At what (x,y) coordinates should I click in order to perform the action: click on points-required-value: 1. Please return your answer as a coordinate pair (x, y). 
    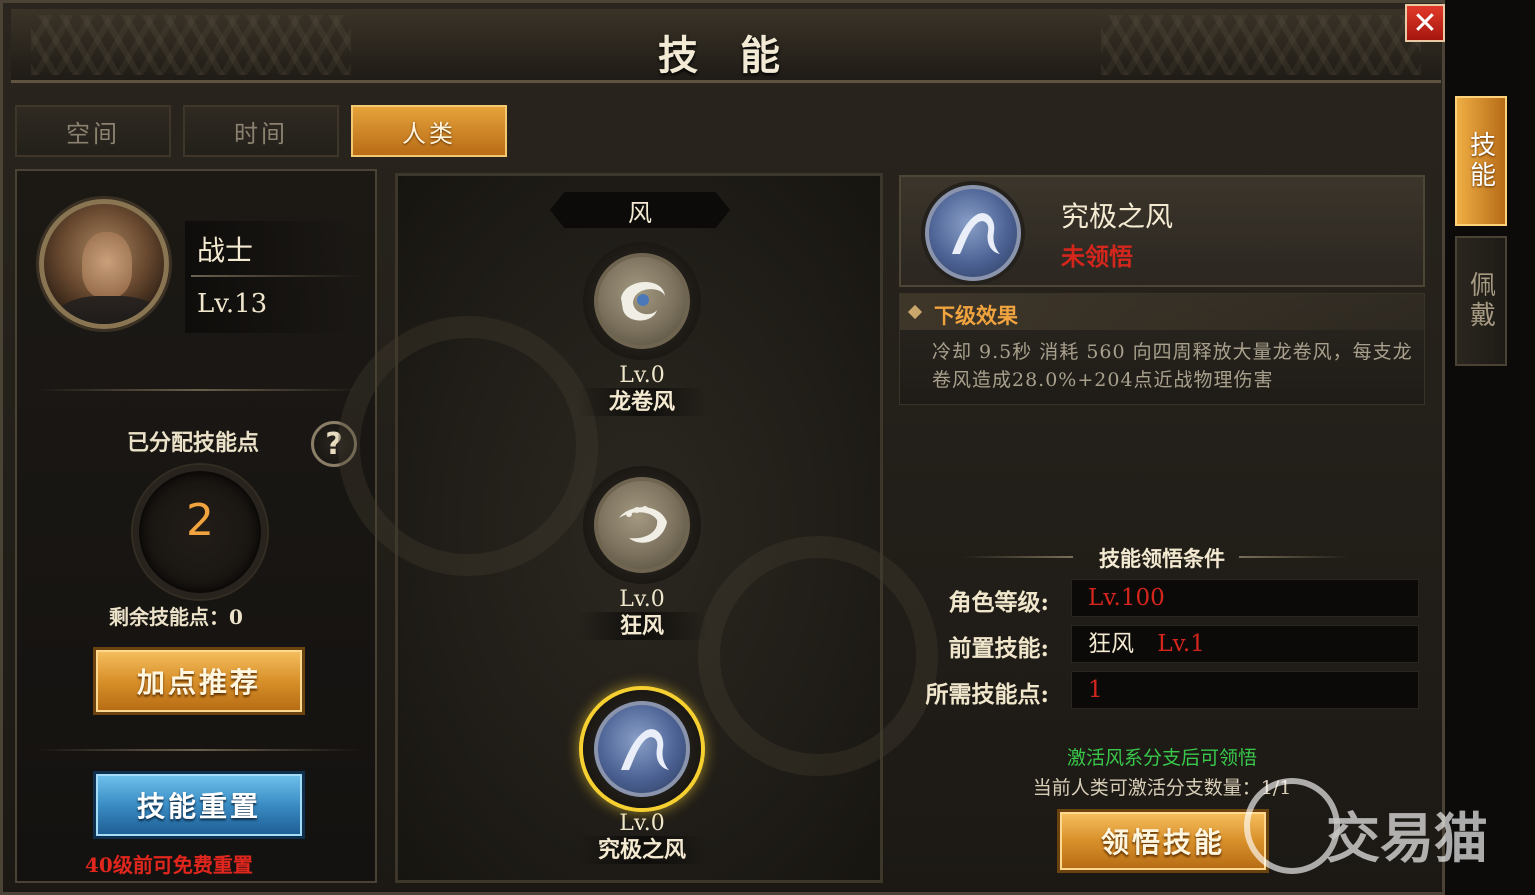
    Looking at the image, I should click on (1245, 690).